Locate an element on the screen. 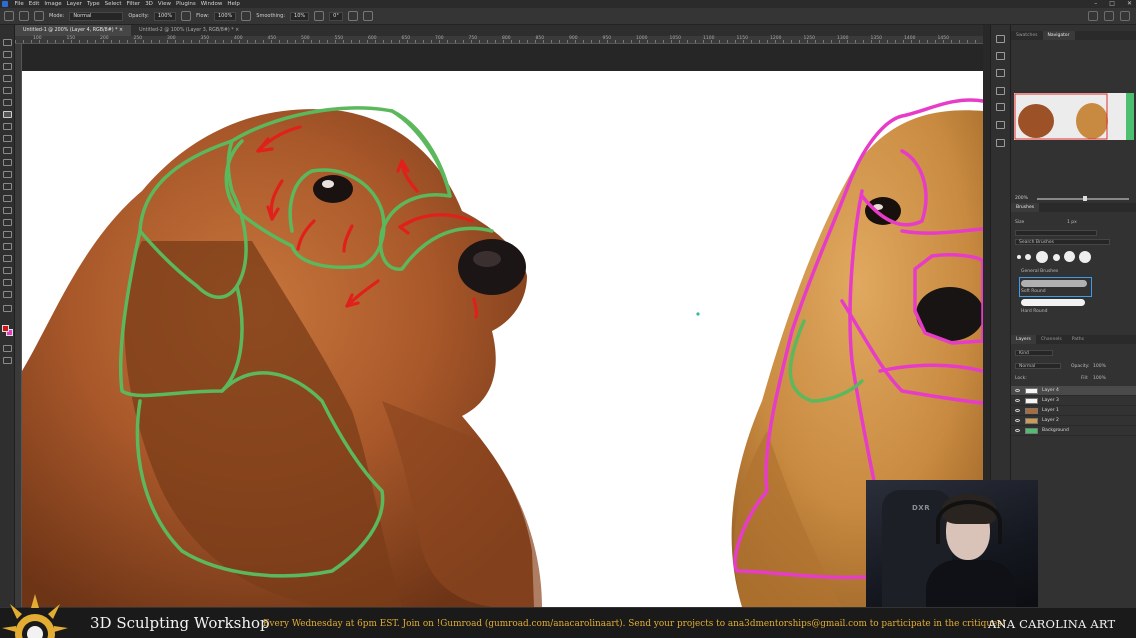 This screenshot has height=638, width=1136. close-button: ✕ is located at coordinates (1129, 4).